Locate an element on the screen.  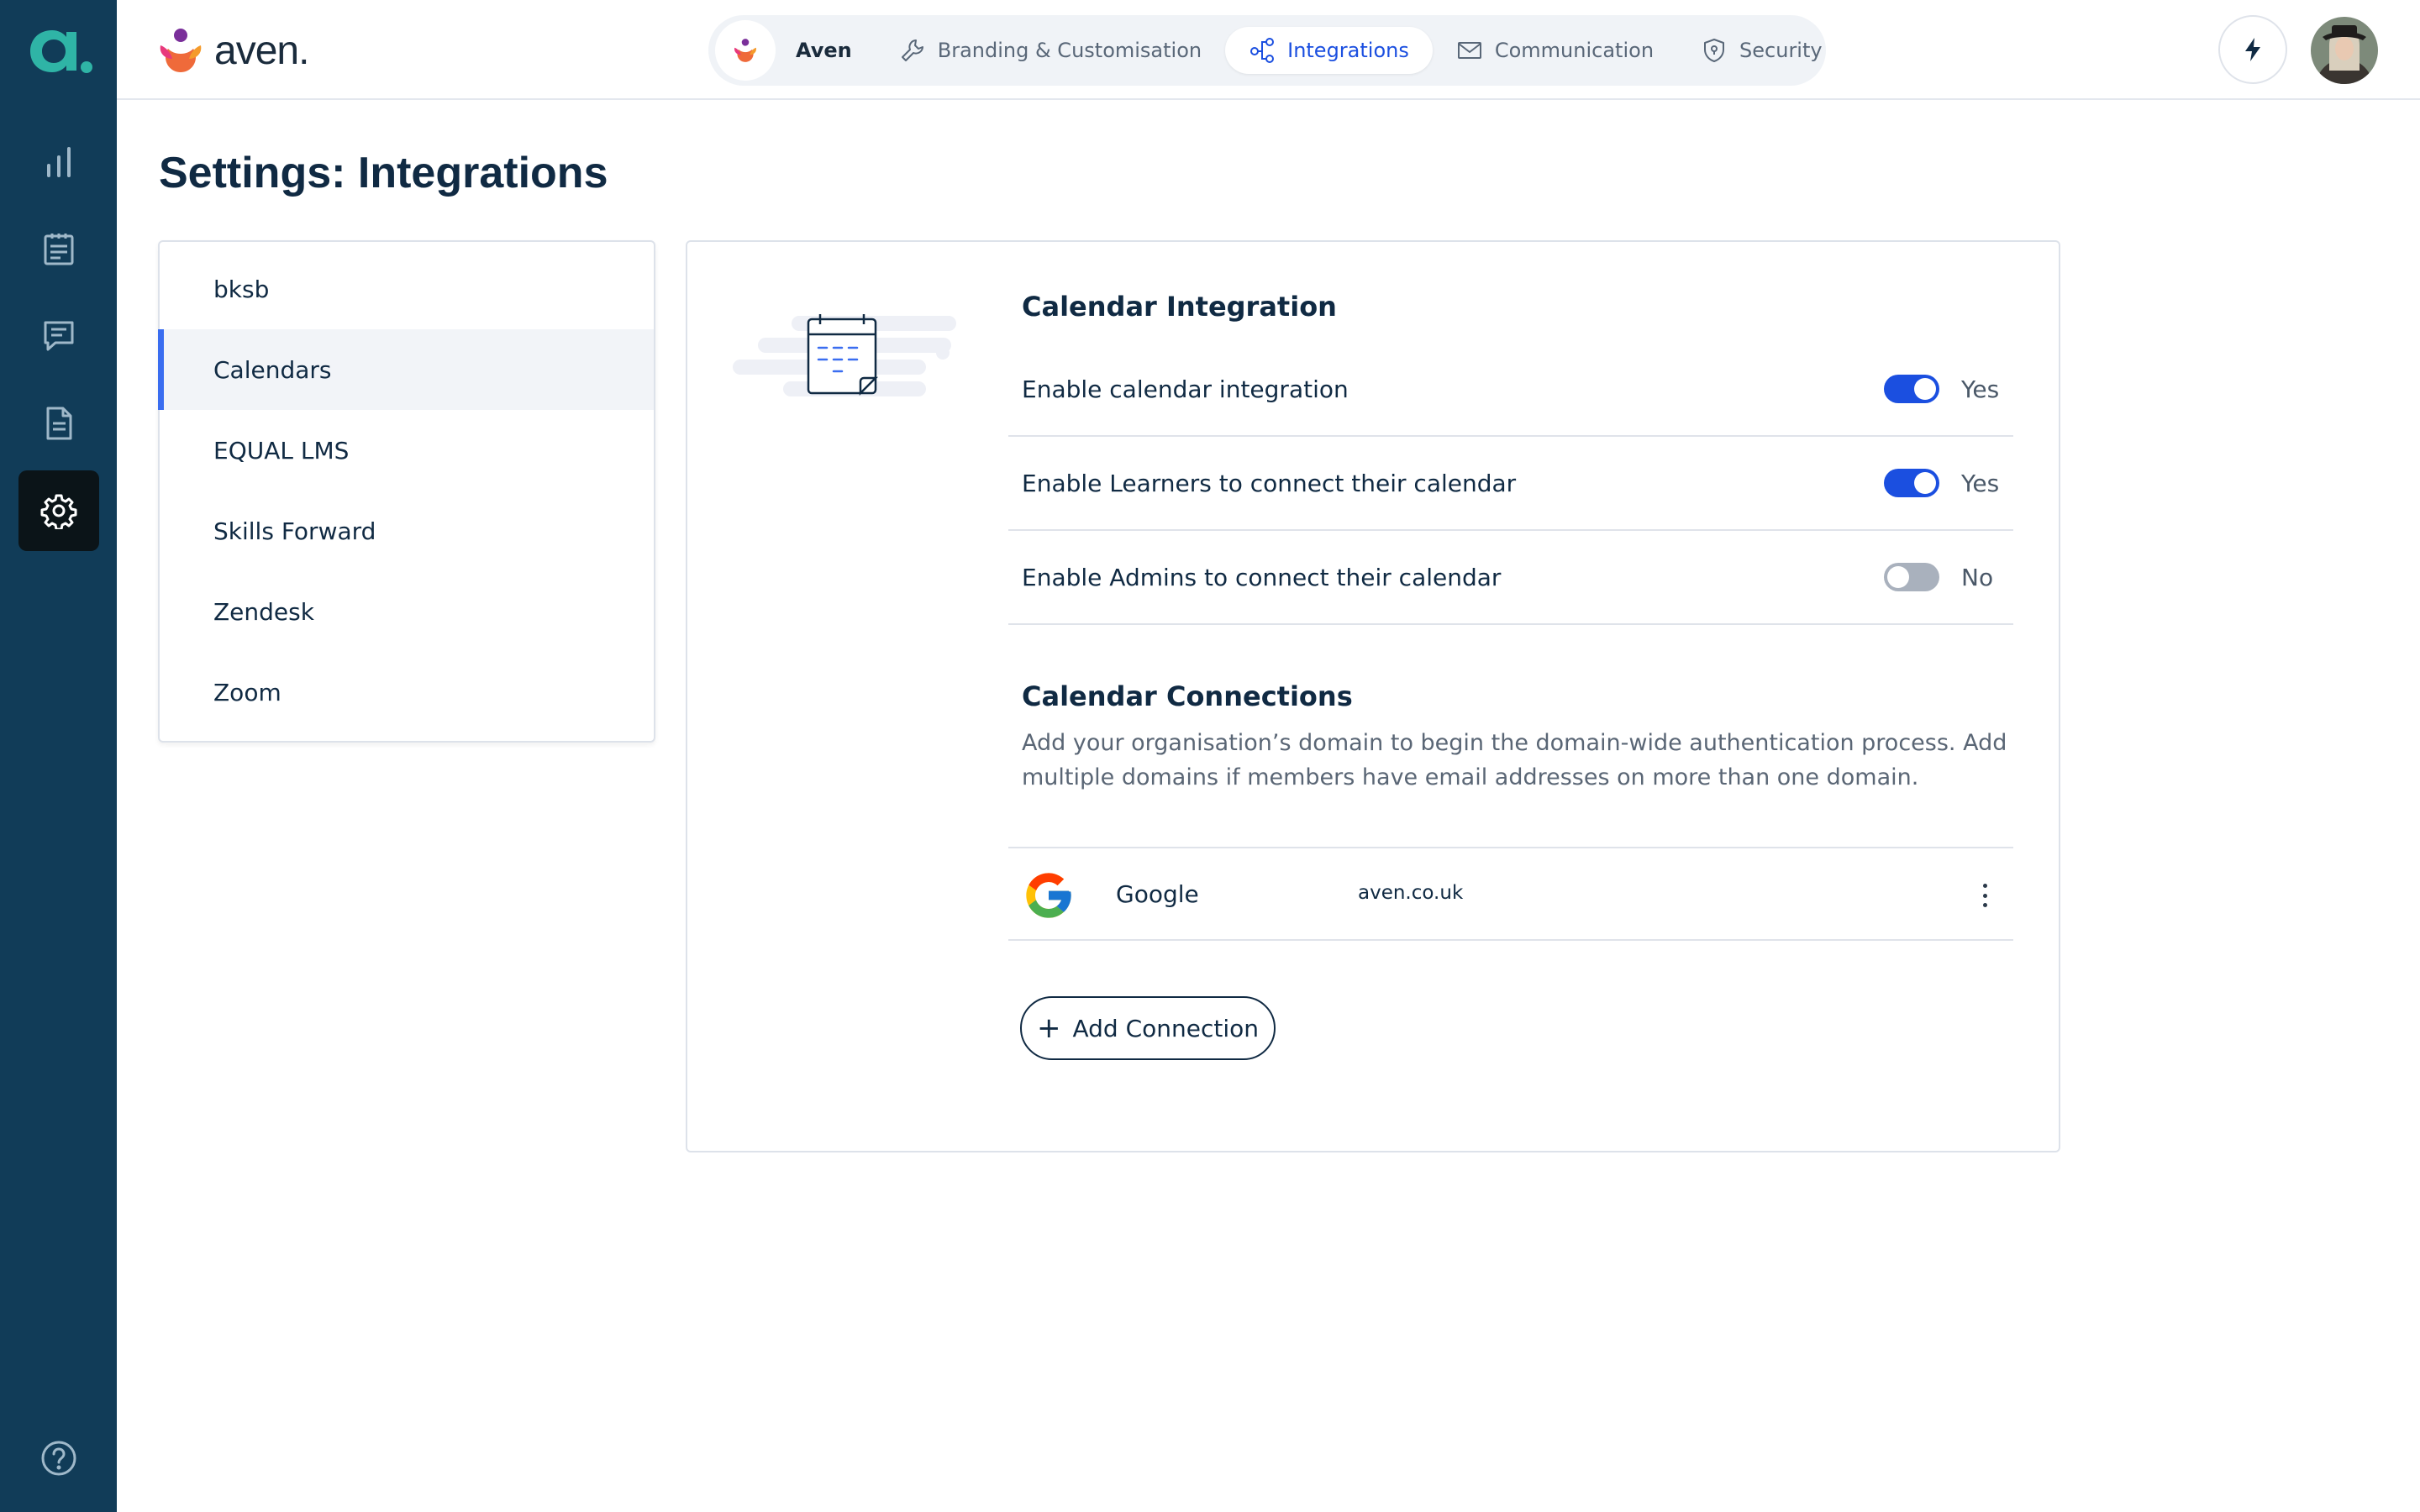
connection-domain: aven.co.uk is located at coordinates (1411, 893).